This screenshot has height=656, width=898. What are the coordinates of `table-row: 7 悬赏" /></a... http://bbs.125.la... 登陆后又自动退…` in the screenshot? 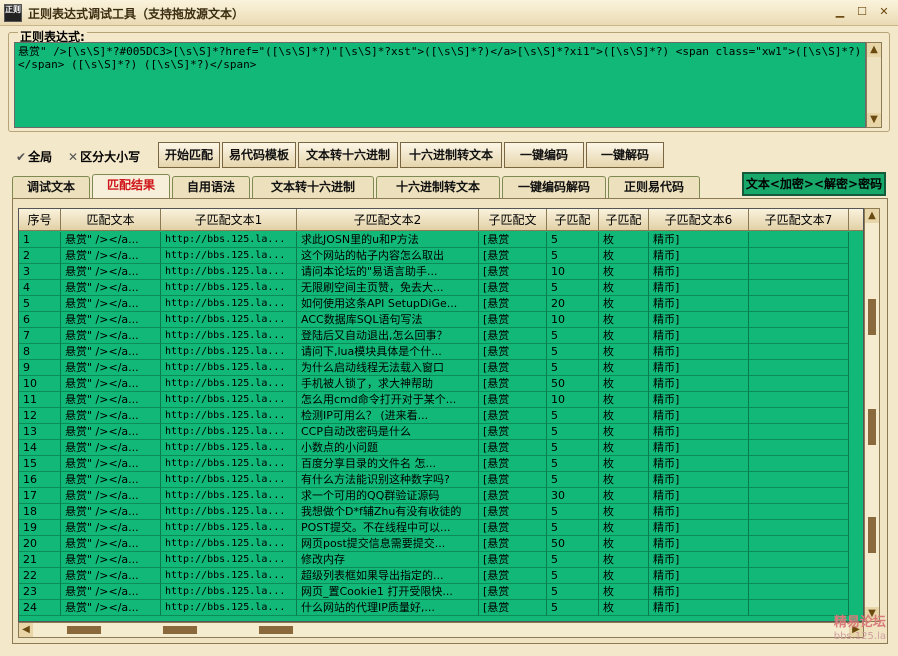 It's located at (441, 336).